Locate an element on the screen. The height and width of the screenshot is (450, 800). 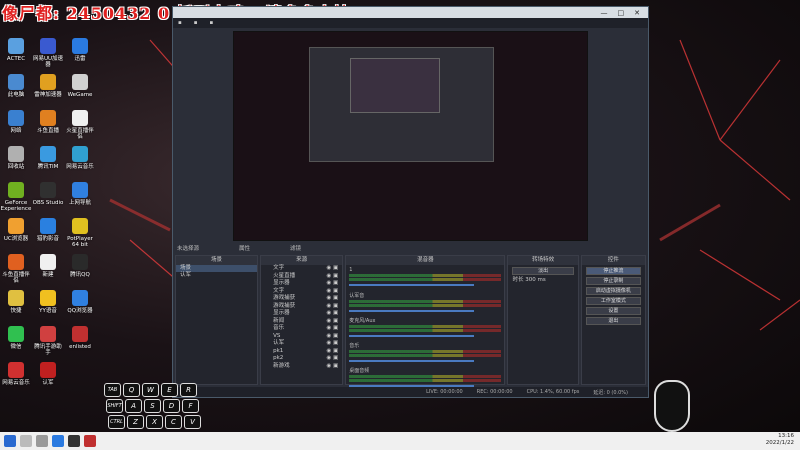
browser-icon is located at coordinates (58, 441).